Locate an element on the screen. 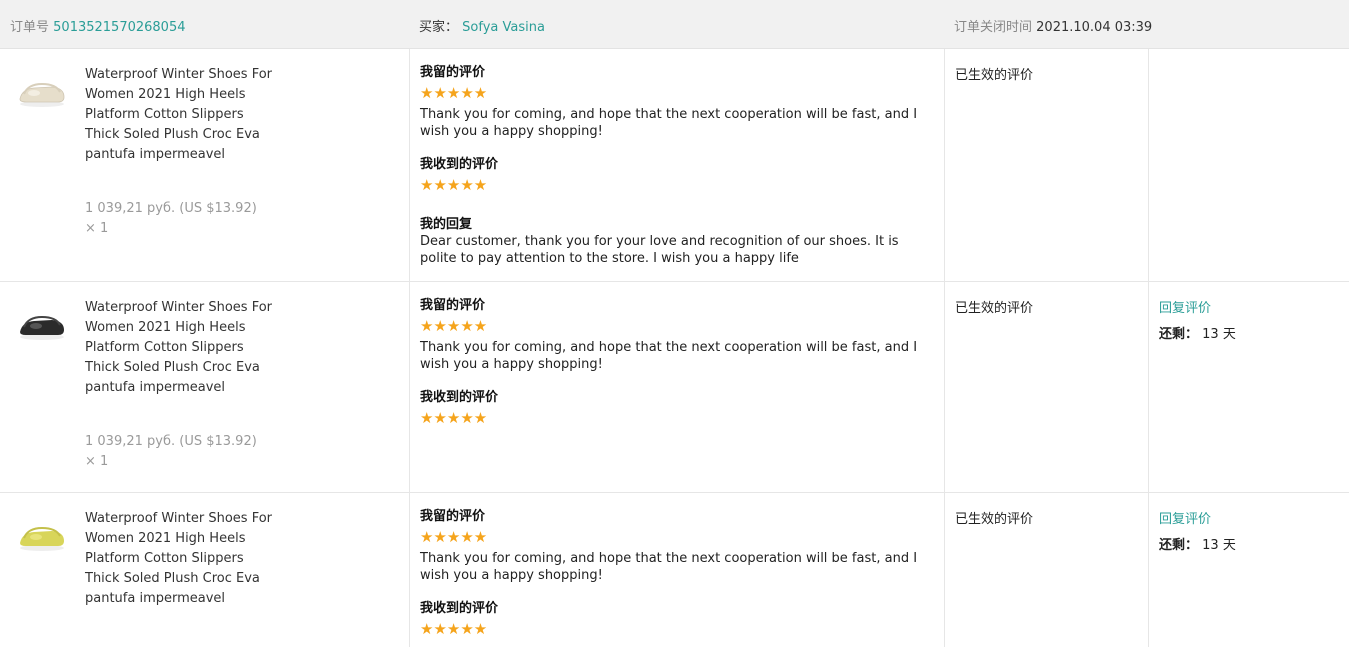 The image size is (1349, 647). my-reply-title: 我的回复 is located at coordinates (446, 224).